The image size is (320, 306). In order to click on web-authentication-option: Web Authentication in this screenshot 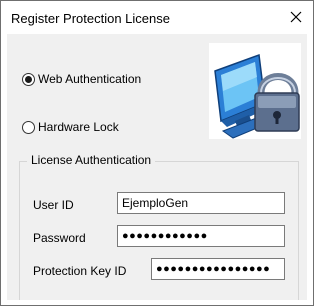, I will do `click(81, 79)`.